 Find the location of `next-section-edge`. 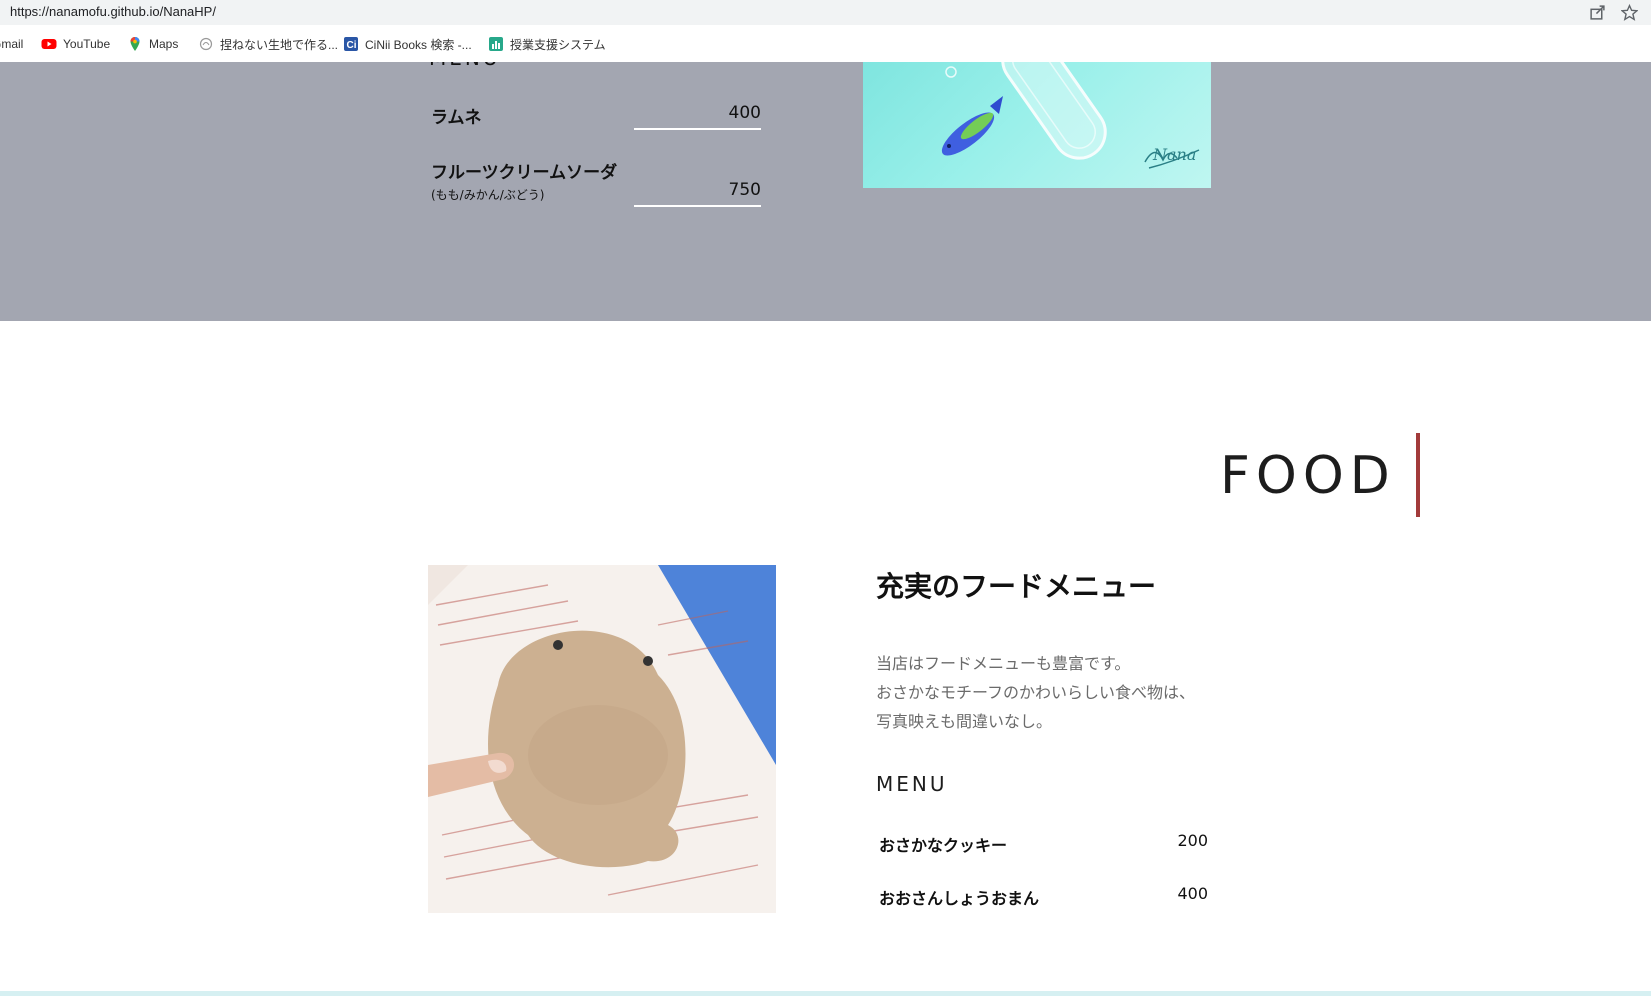

next-section-edge is located at coordinates (825, 993).